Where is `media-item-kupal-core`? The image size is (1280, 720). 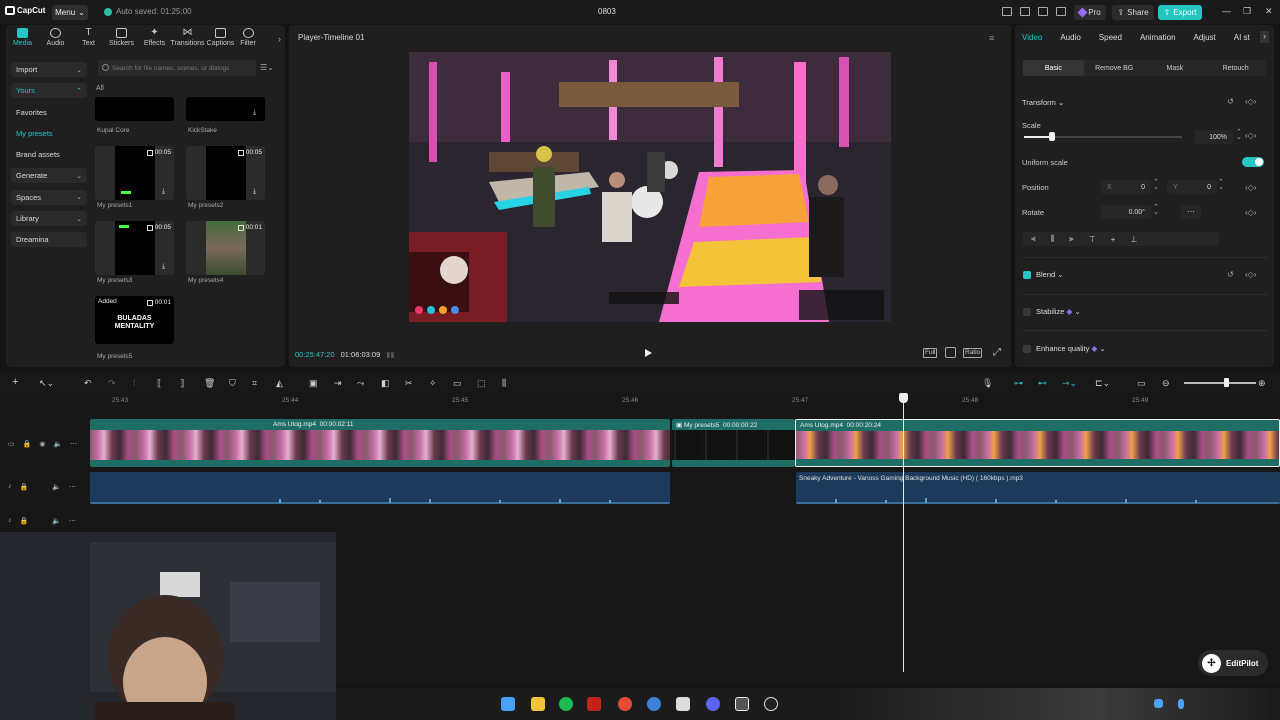
media-item-kupal-core is located at coordinates (134, 109).